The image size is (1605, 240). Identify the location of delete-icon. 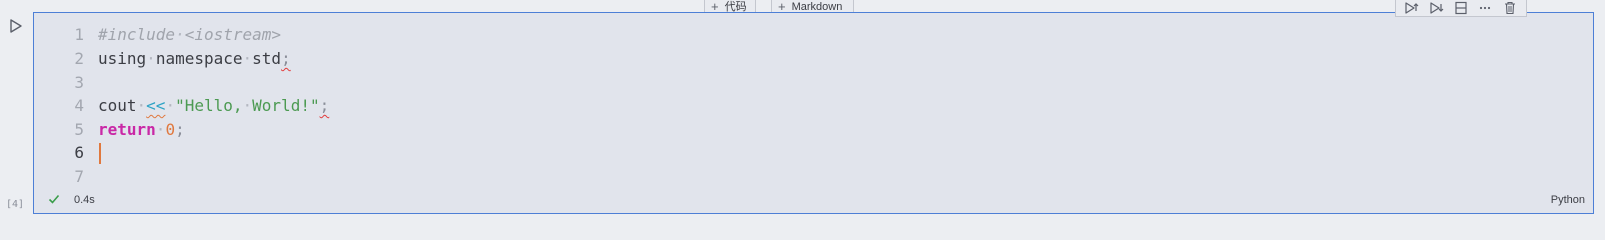
(1510, 8).